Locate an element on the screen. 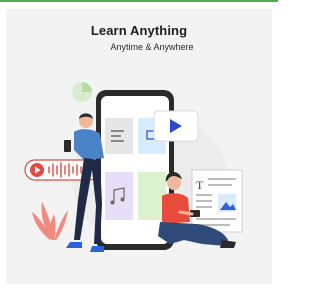  tile-green is located at coordinates (152, 196).